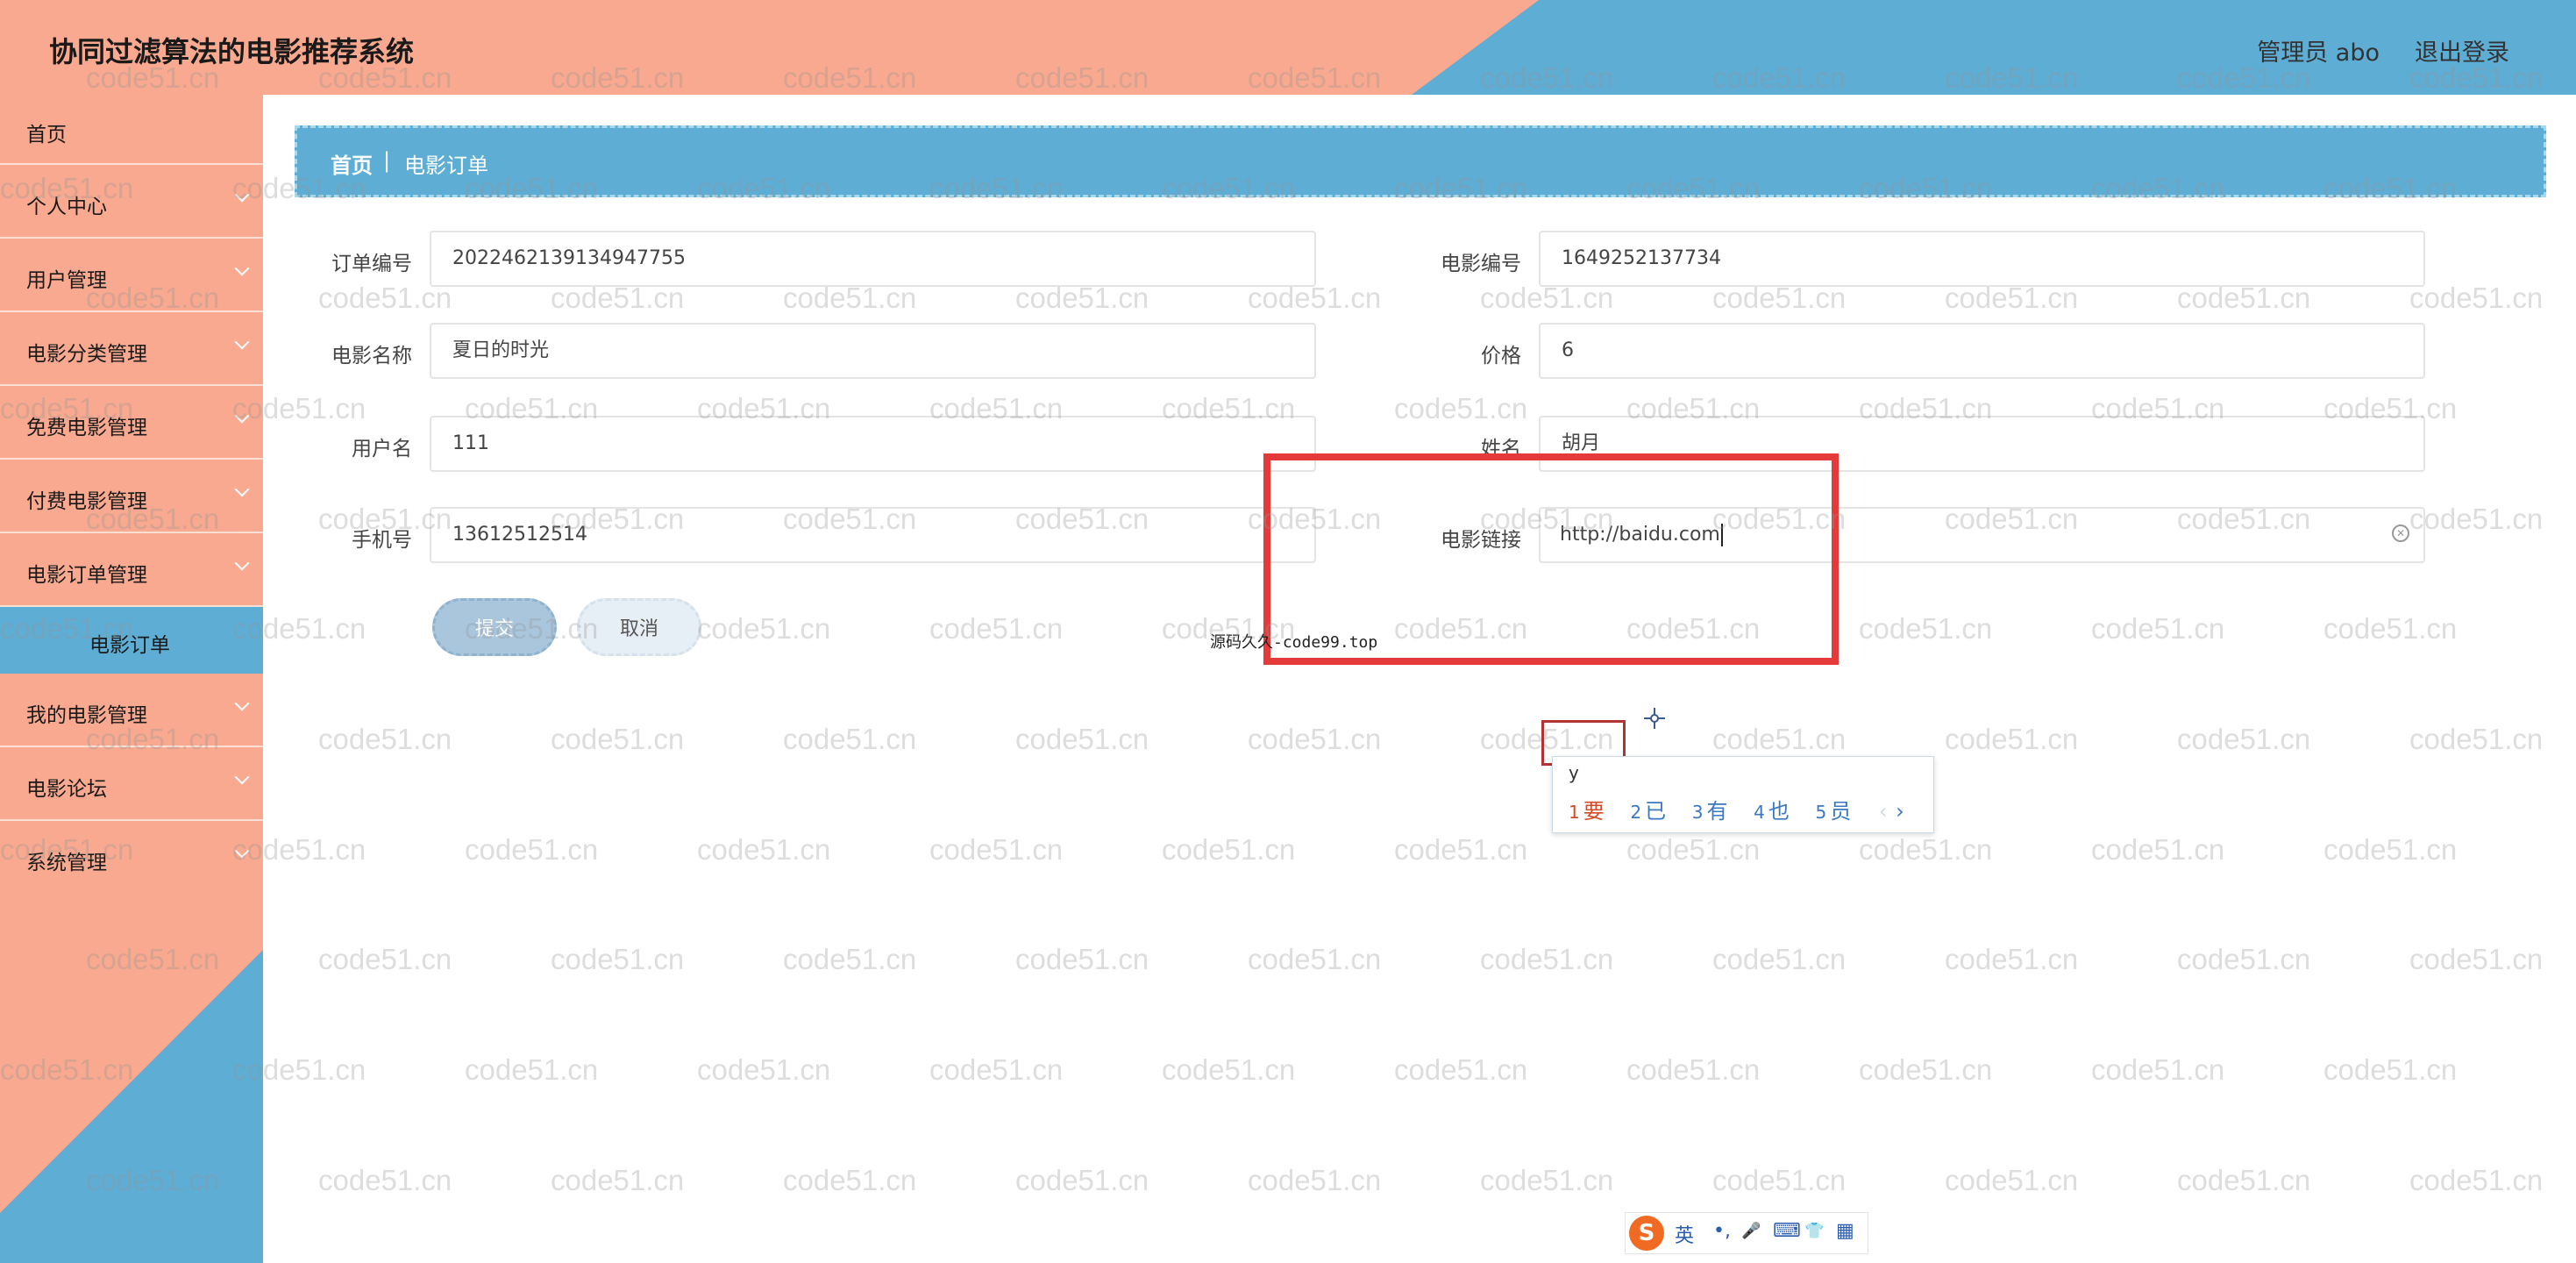 The width and height of the screenshot is (2576, 1263). I want to click on sidebar-subitem-movie-order: 电影订单, so click(131, 640).